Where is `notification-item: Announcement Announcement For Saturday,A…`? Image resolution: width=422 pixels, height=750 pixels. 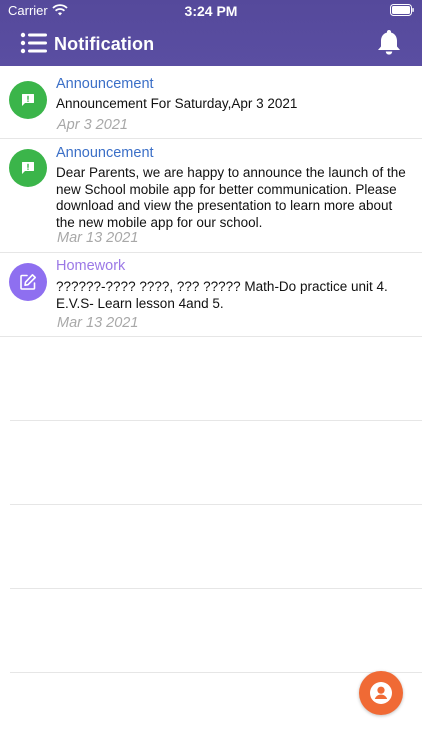
notification-item: Announcement Announcement For Saturday,A… is located at coordinates (211, 102).